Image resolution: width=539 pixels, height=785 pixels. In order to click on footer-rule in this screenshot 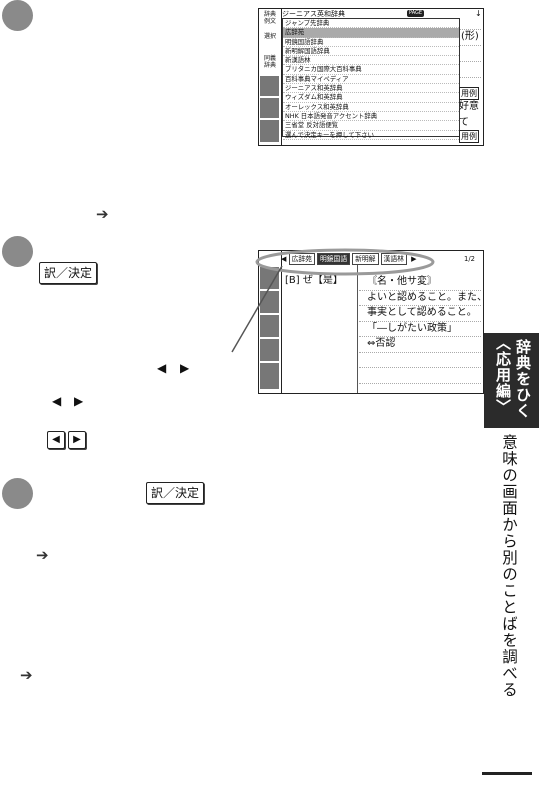, I will do `click(507, 773)`.